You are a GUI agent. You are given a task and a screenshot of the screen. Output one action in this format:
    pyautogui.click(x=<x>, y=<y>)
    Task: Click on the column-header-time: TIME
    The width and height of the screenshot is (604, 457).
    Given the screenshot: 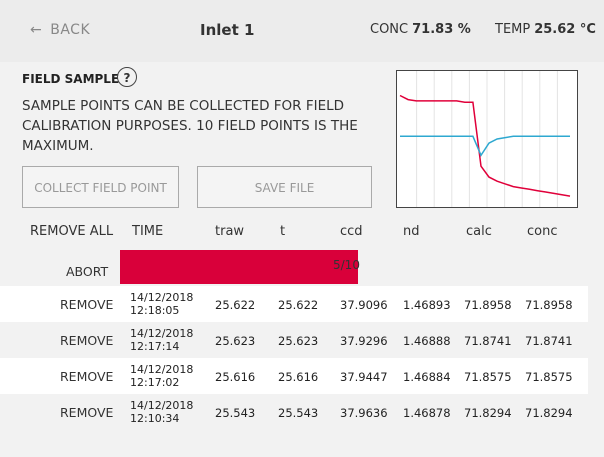 What is the action you would take?
    pyautogui.click(x=148, y=231)
    